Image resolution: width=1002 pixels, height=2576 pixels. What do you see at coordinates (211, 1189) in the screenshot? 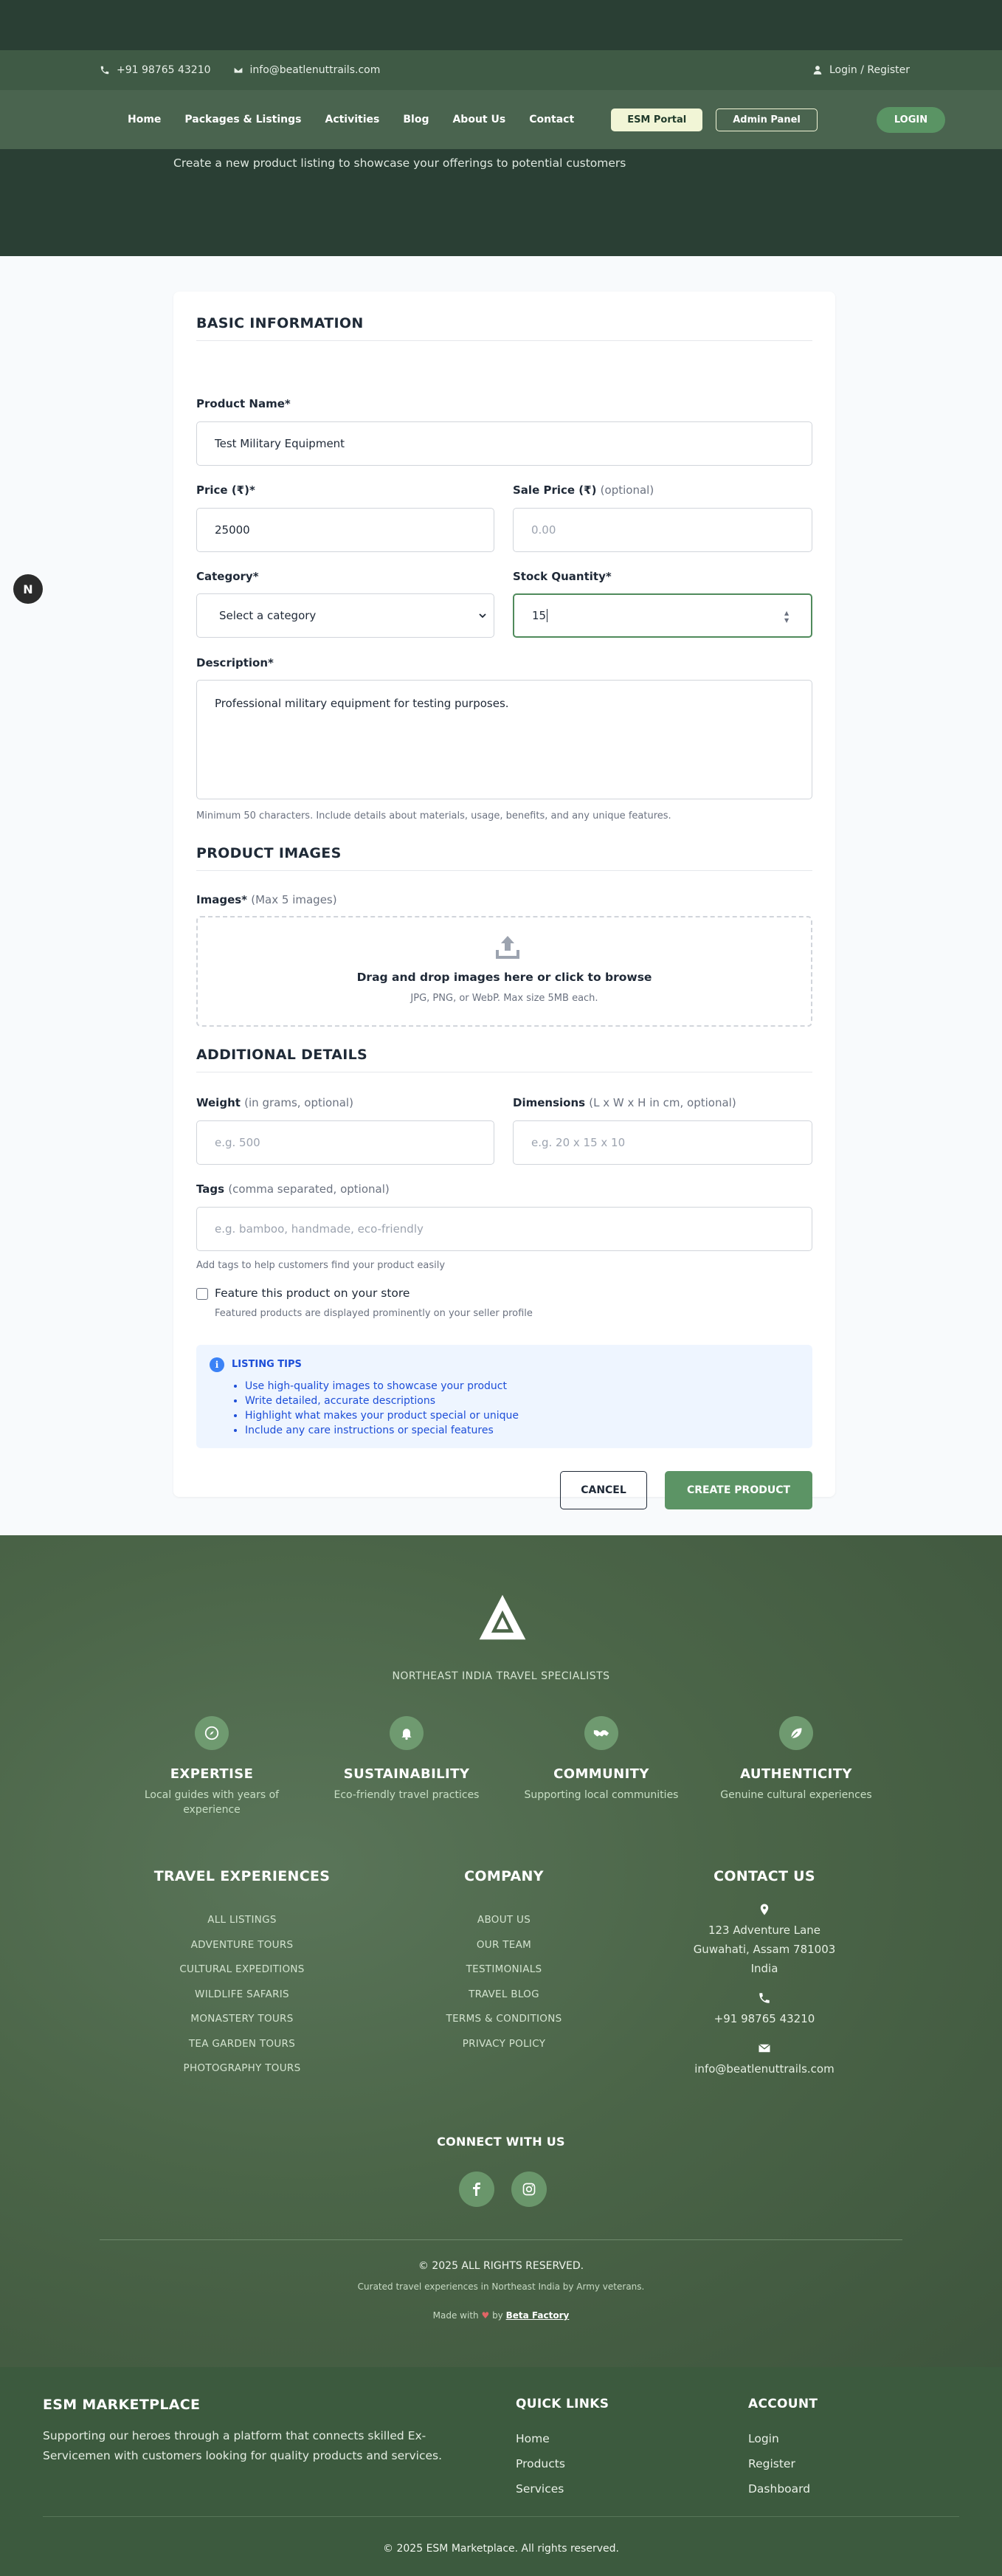
I see `tags-label-text: Tags` at bounding box center [211, 1189].